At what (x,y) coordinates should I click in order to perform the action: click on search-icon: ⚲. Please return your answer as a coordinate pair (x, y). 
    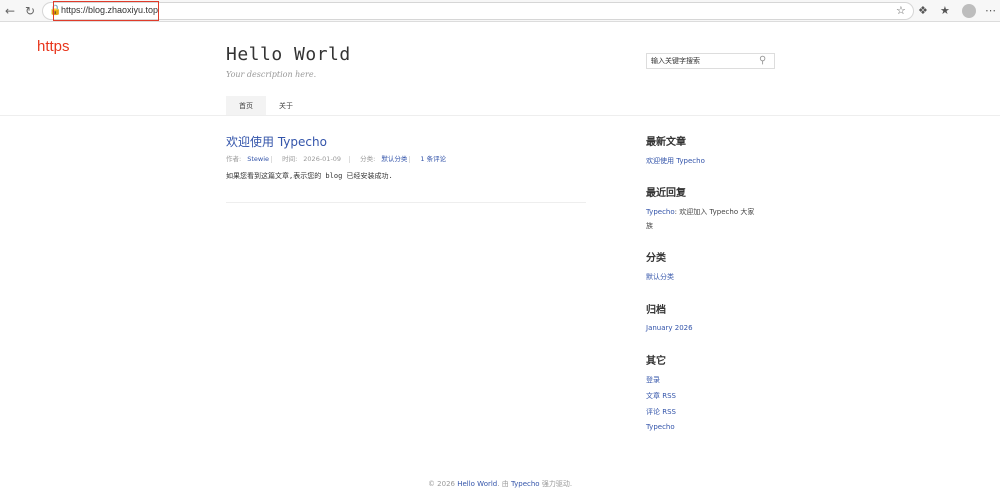
    Looking at the image, I should click on (762, 61).